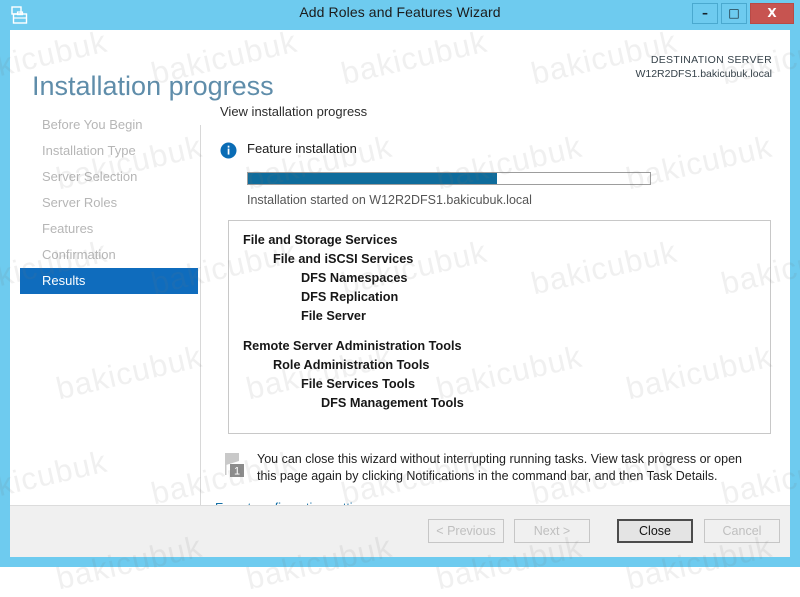 The image size is (800, 597). What do you see at coordinates (392, 403) in the screenshot?
I see `tree-row: DFS Management Tools` at bounding box center [392, 403].